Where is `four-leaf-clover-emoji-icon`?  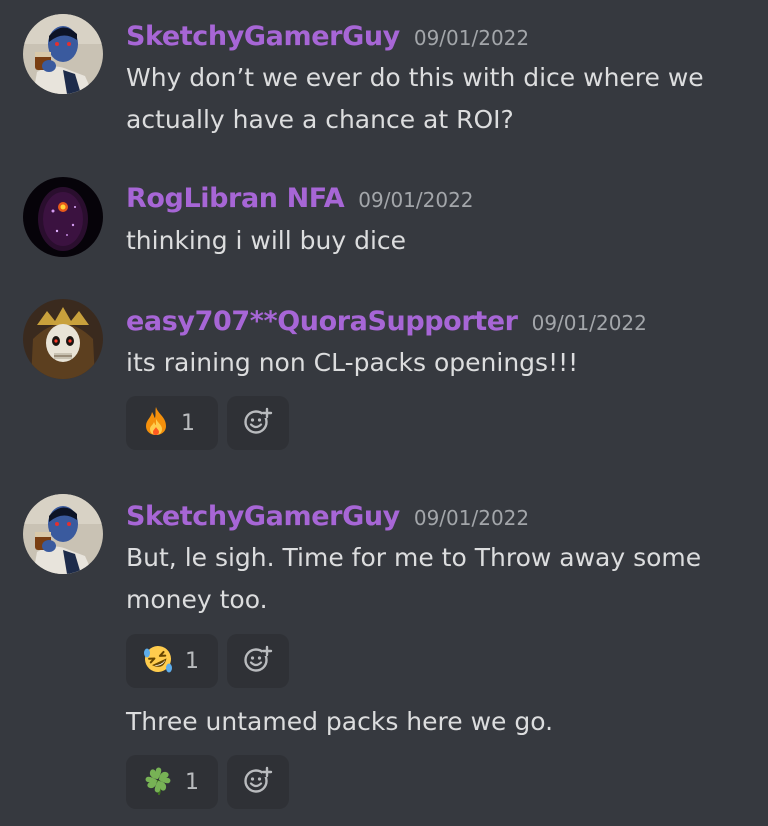 four-leaf-clover-emoji-icon is located at coordinates (158, 782).